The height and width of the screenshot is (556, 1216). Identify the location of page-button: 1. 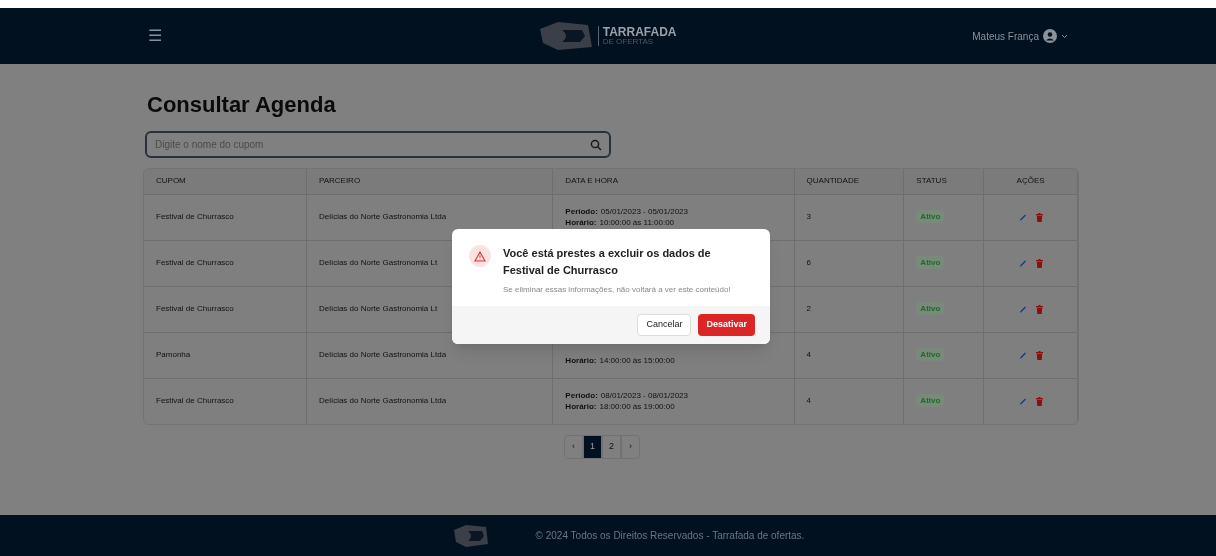
(592, 447).